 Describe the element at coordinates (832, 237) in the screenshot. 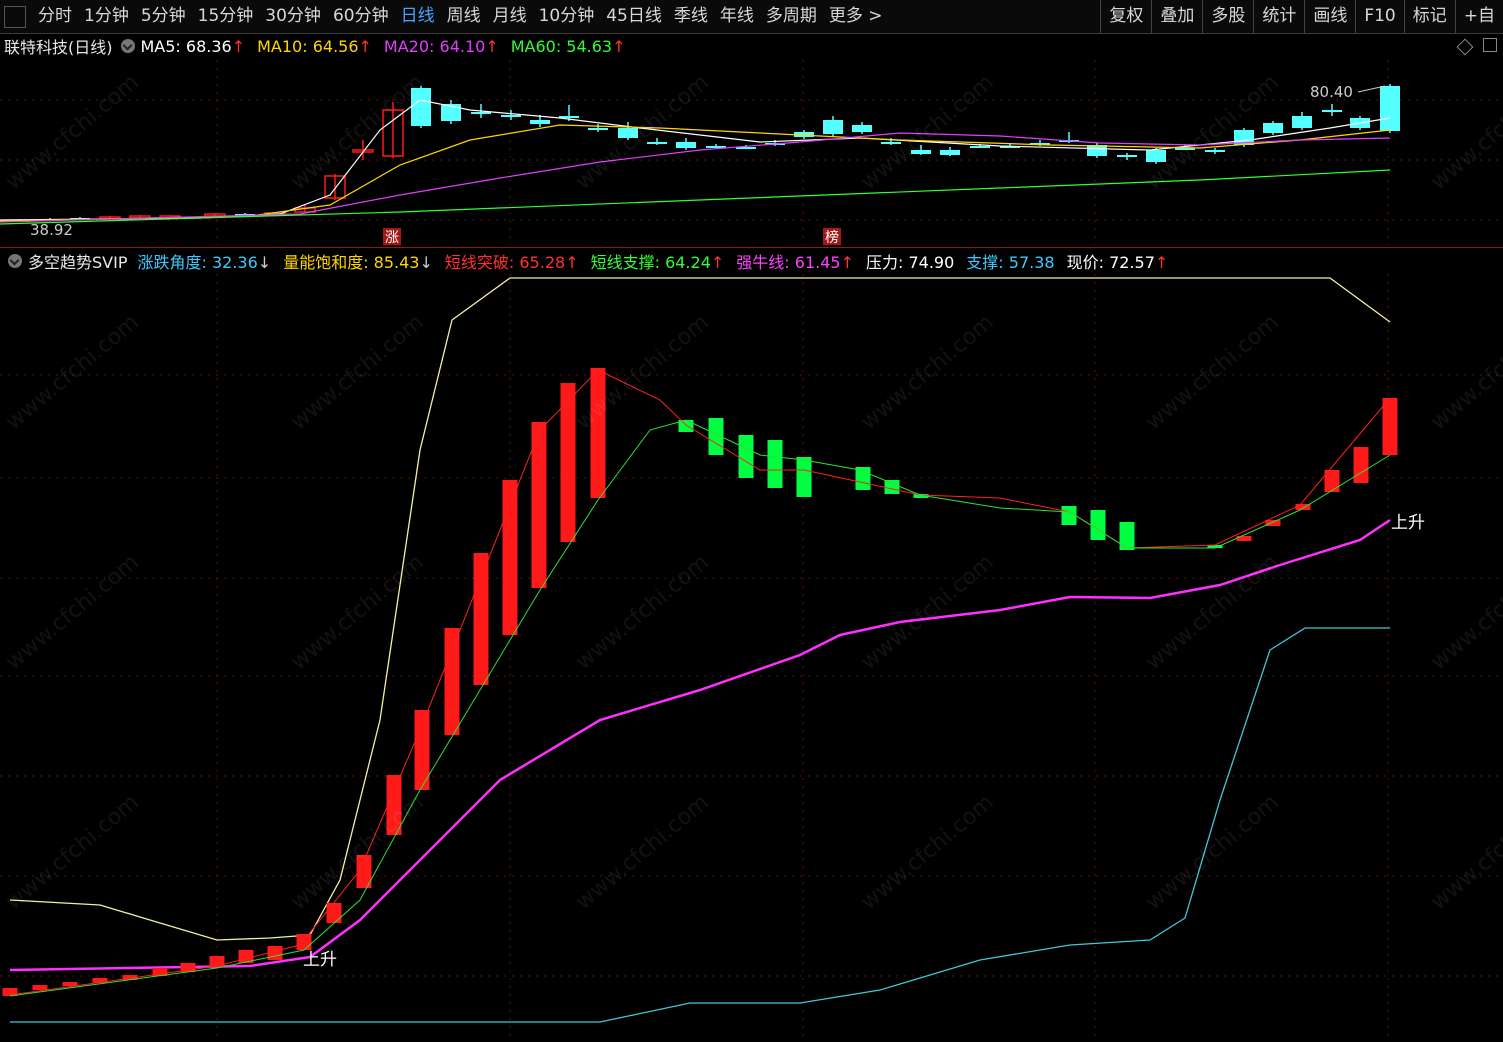

I see `marker-text: 榜` at that location.